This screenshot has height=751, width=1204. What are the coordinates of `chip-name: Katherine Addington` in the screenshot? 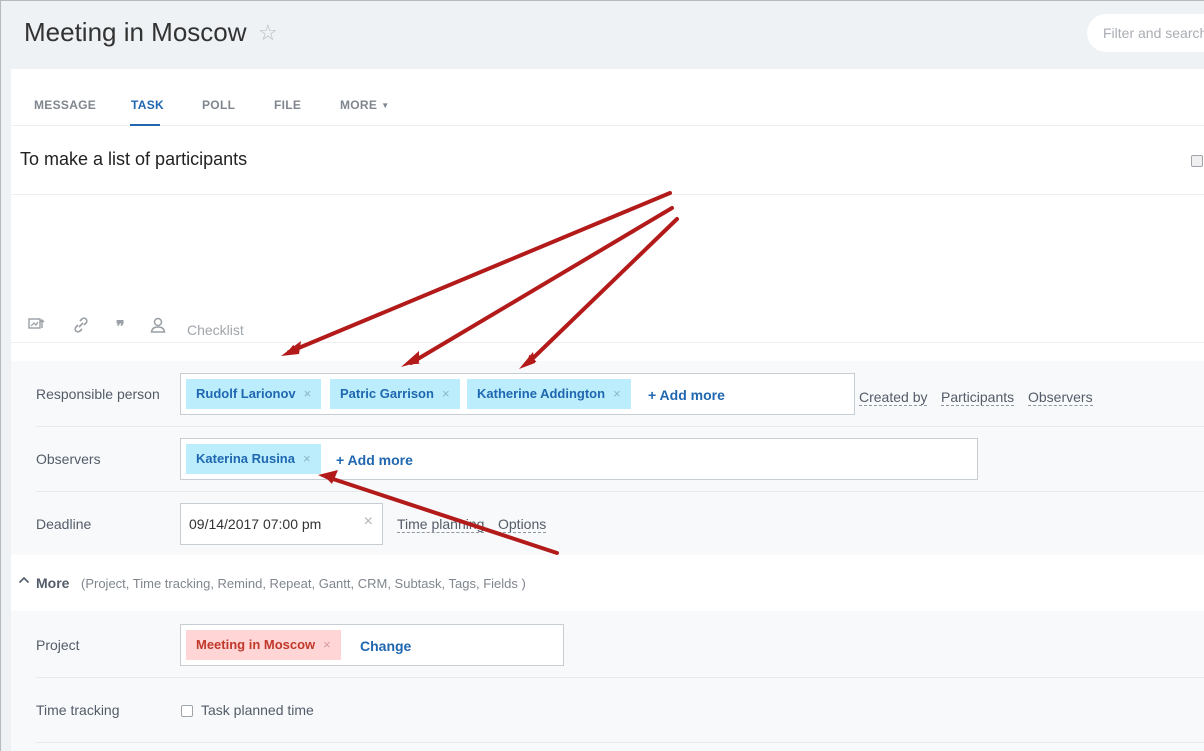 It's located at (541, 393).